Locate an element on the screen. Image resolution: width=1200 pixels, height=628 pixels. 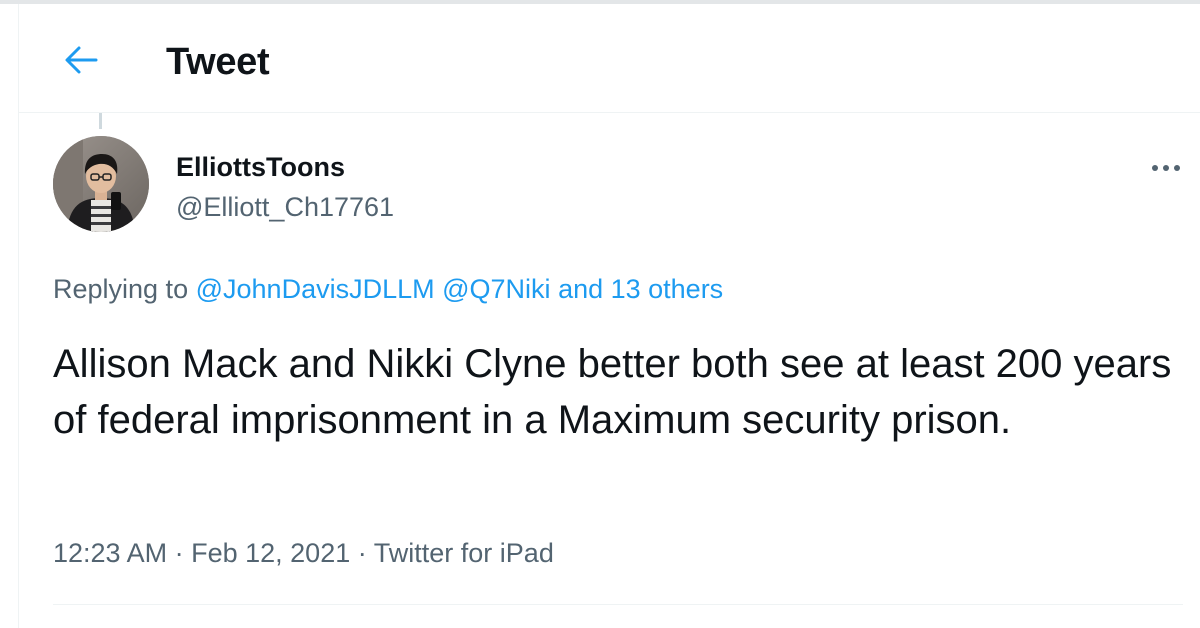
avatar is located at coordinates (101, 184).